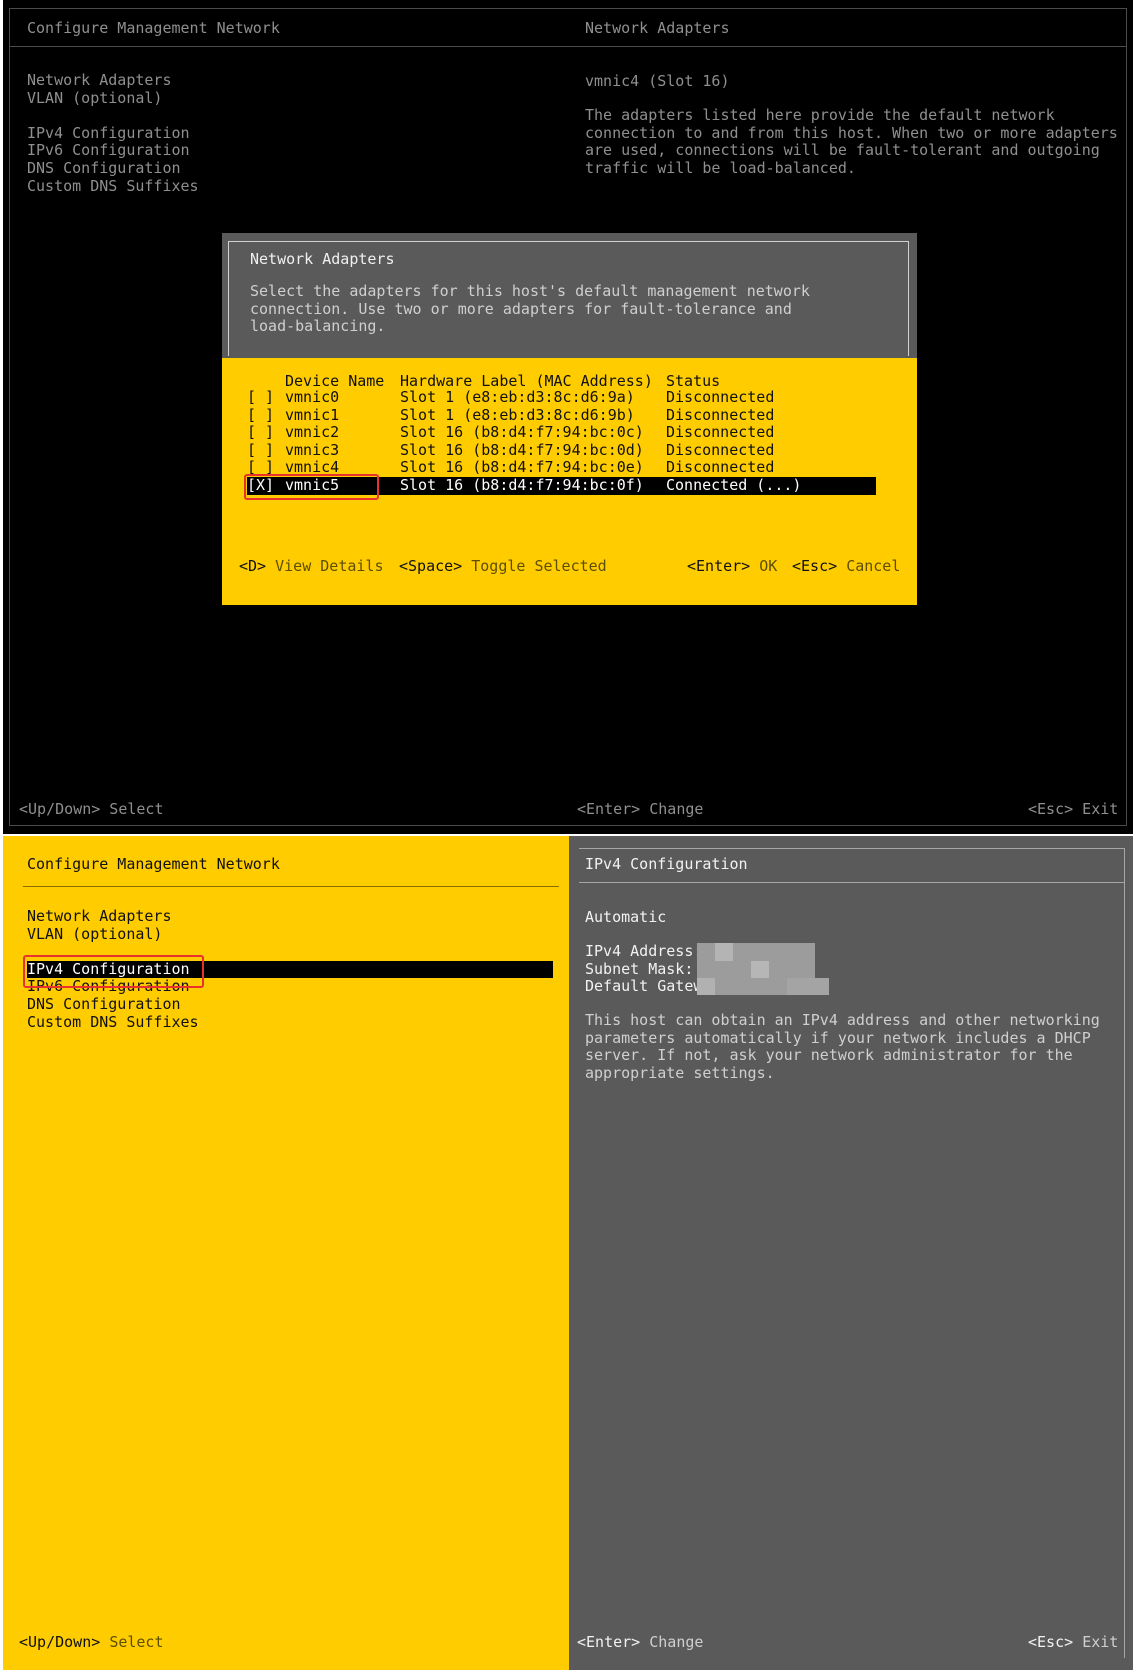 Image resolution: width=1135 pixels, height=1670 pixels. Describe the element at coordinates (1100, 1642) in the screenshot. I see `footer-action: Exit` at that location.